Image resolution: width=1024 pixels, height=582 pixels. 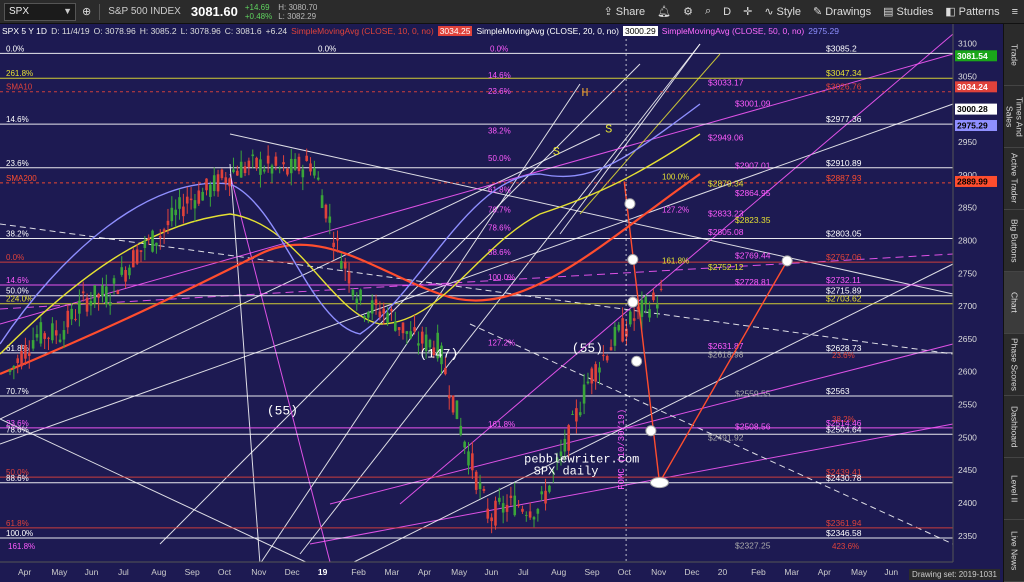 What do you see at coordinates (625, 12) in the screenshot?
I see `share-button: ⇪ Share` at bounding box center [625, 12].